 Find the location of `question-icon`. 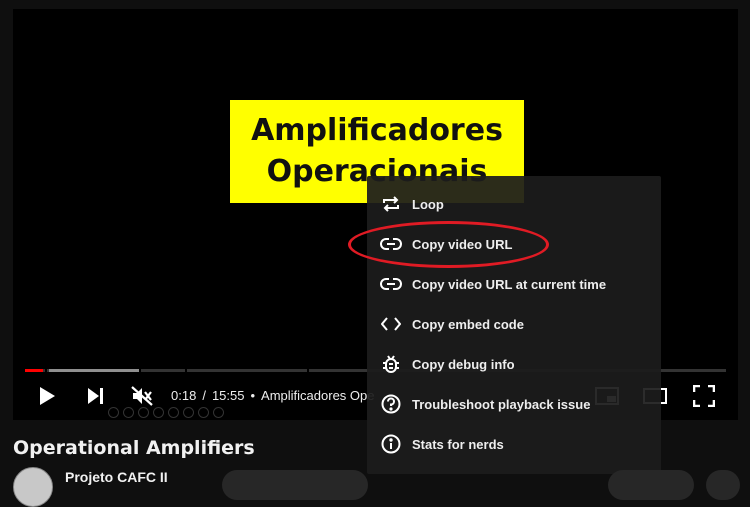

question-icon is located at coordinates (391, 404).